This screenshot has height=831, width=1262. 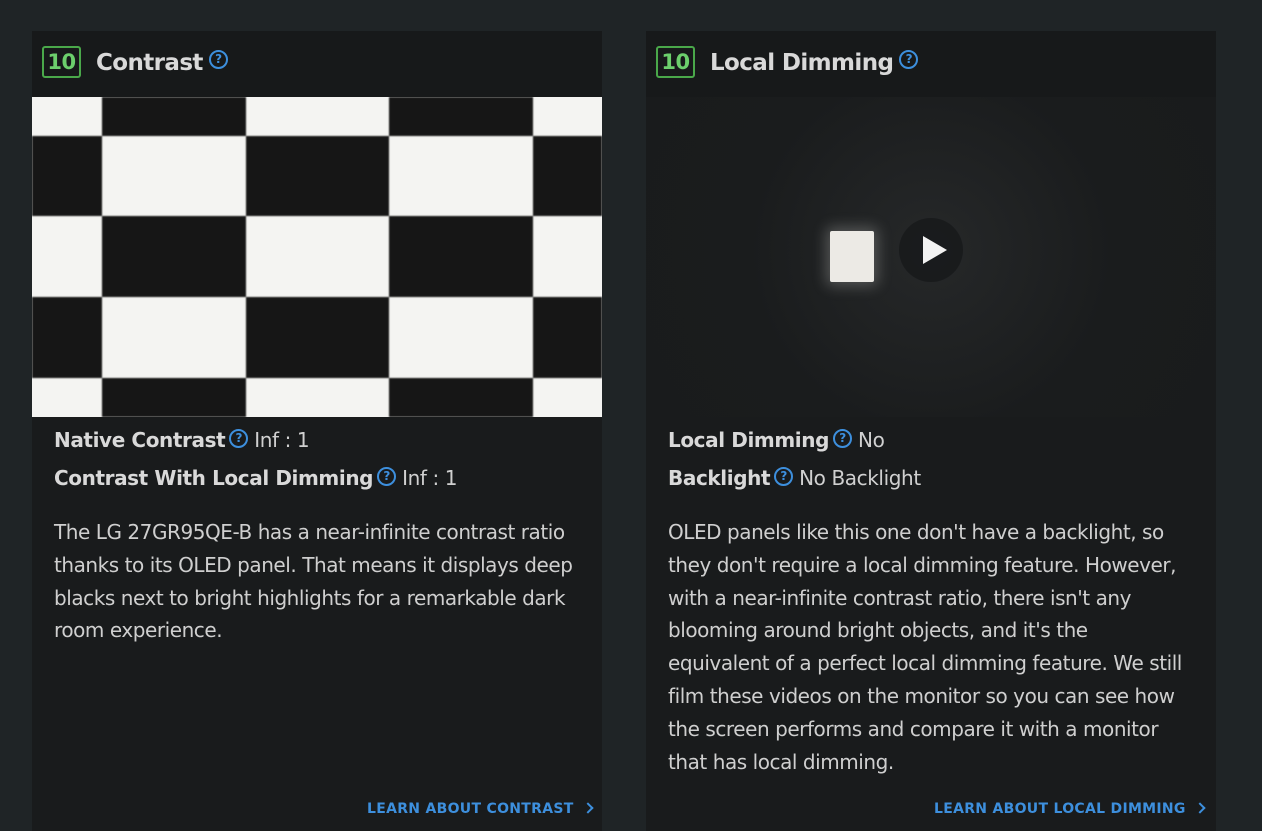 I want to click on play-icon, so click(x=935, y=250).